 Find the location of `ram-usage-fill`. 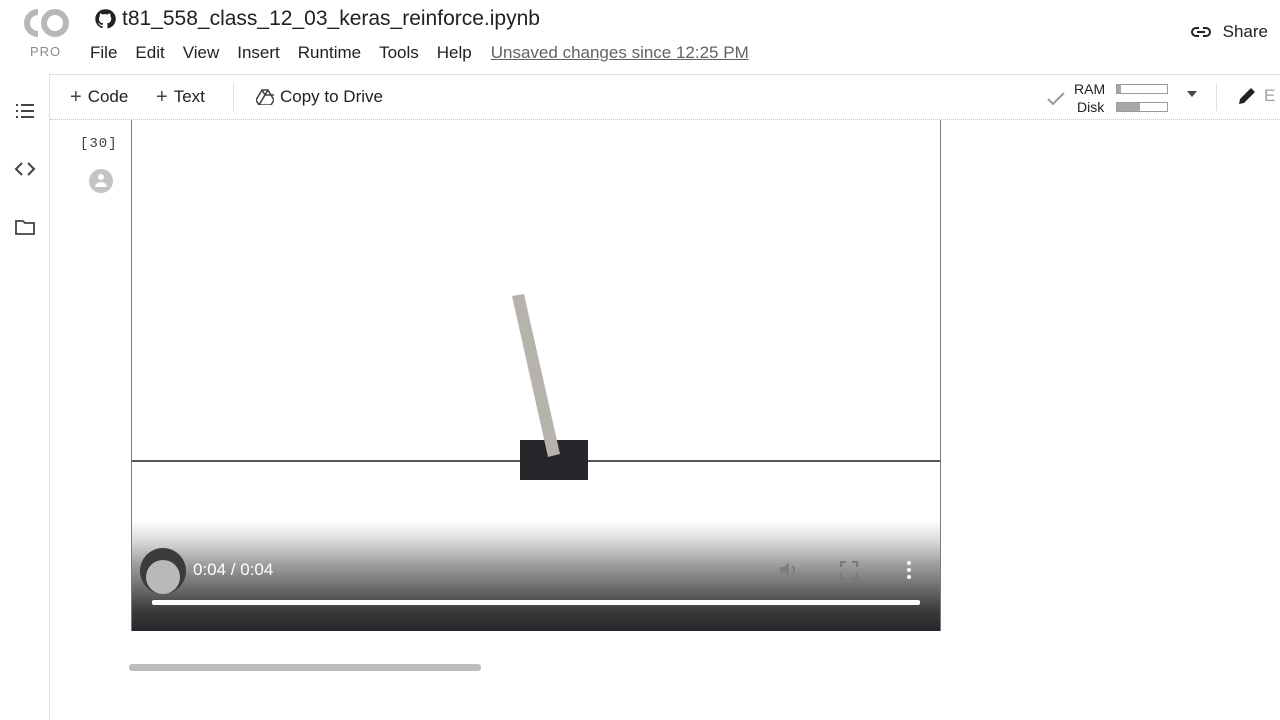

ram-usage-fill is located at coordinates (1119, 89).